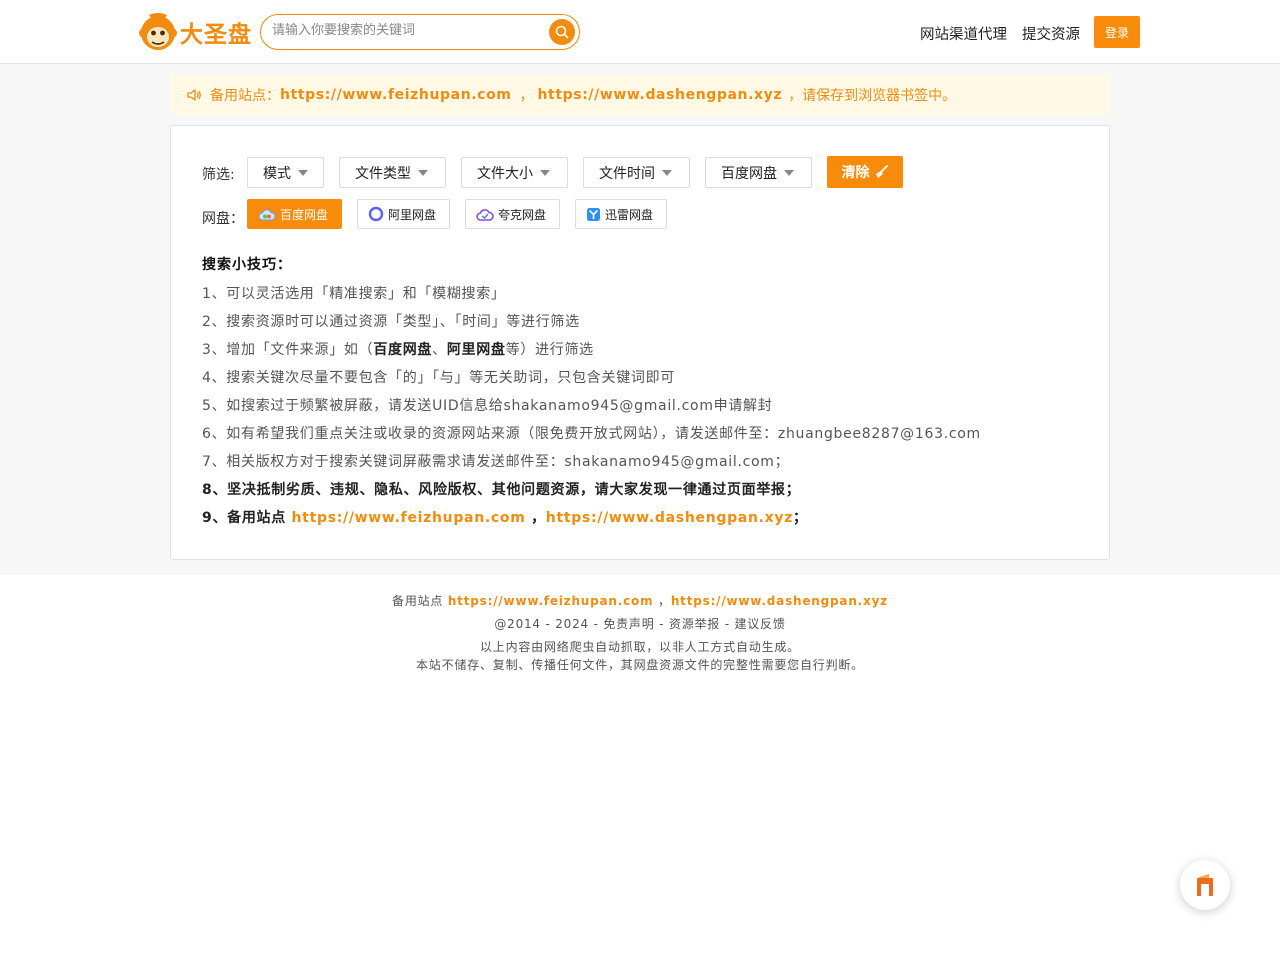 The height and width of the screenshot is (960, 1280). Describe the element at coordinates (409, 518) in the screenshot. I see `tip-9-url-1: https://www.feizhupan.com` at that location.